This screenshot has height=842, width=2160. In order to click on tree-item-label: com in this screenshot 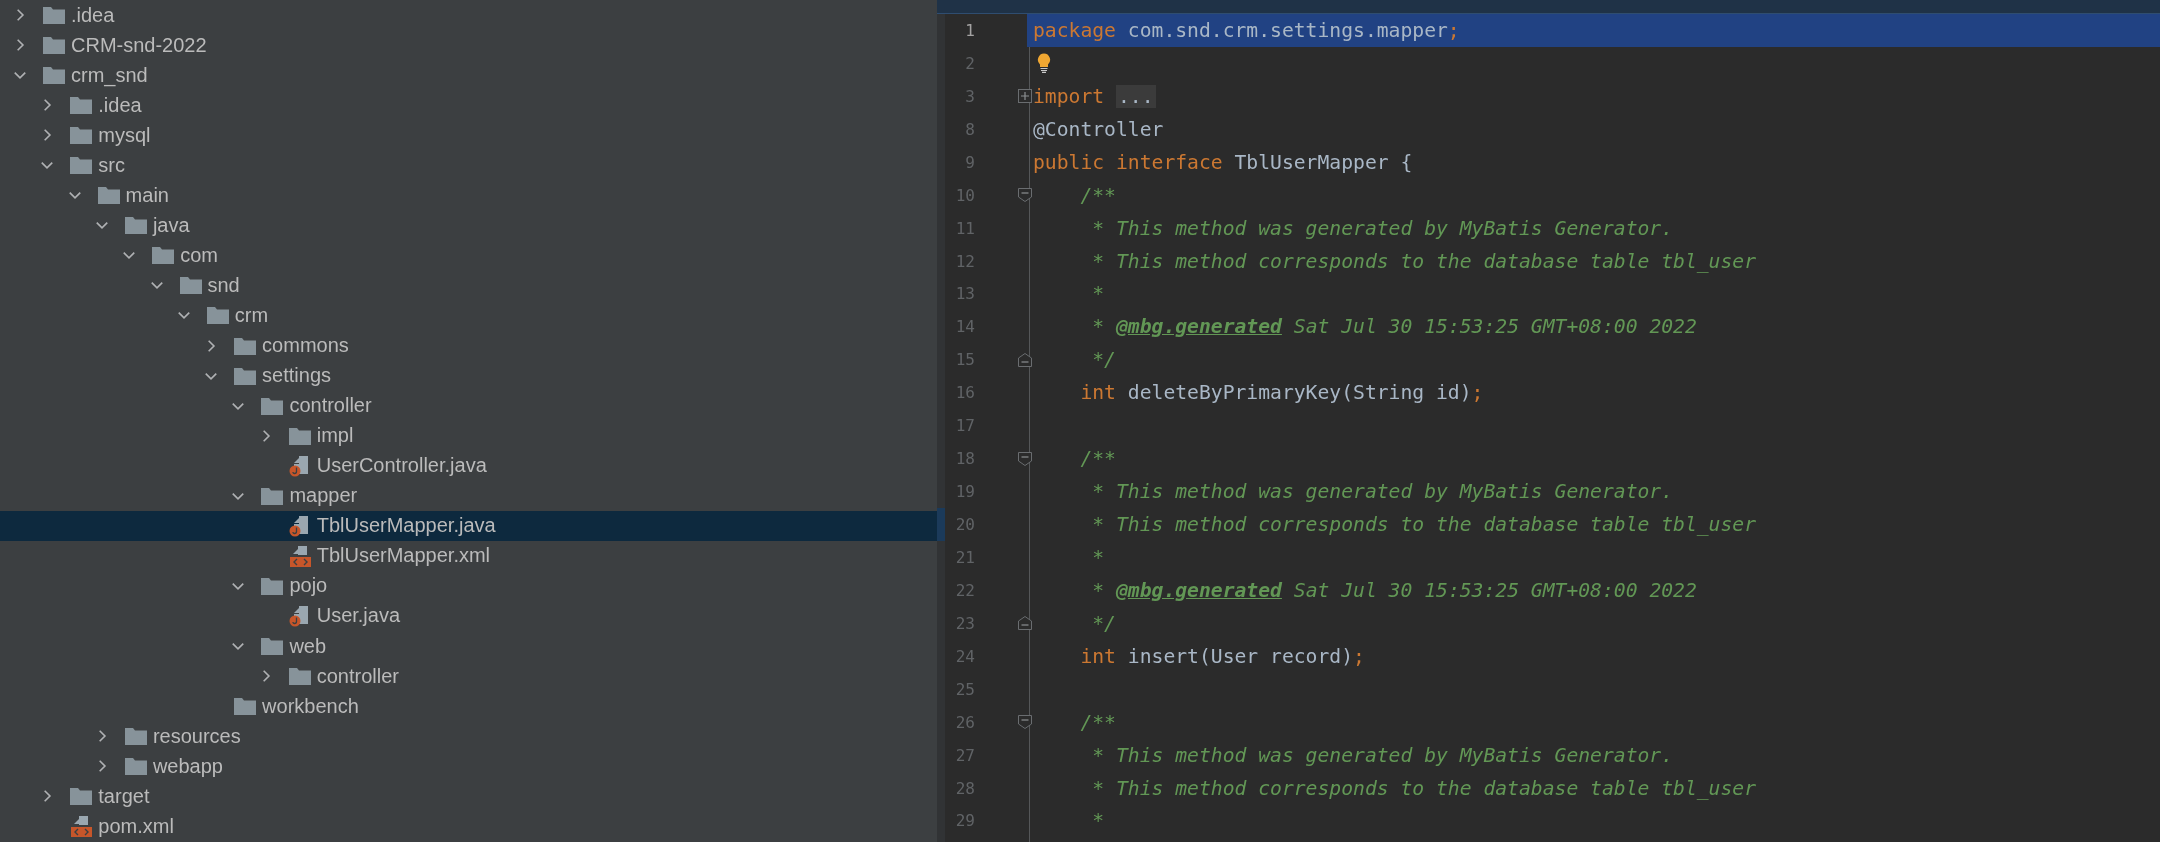, I will do `click(199, 255)`.